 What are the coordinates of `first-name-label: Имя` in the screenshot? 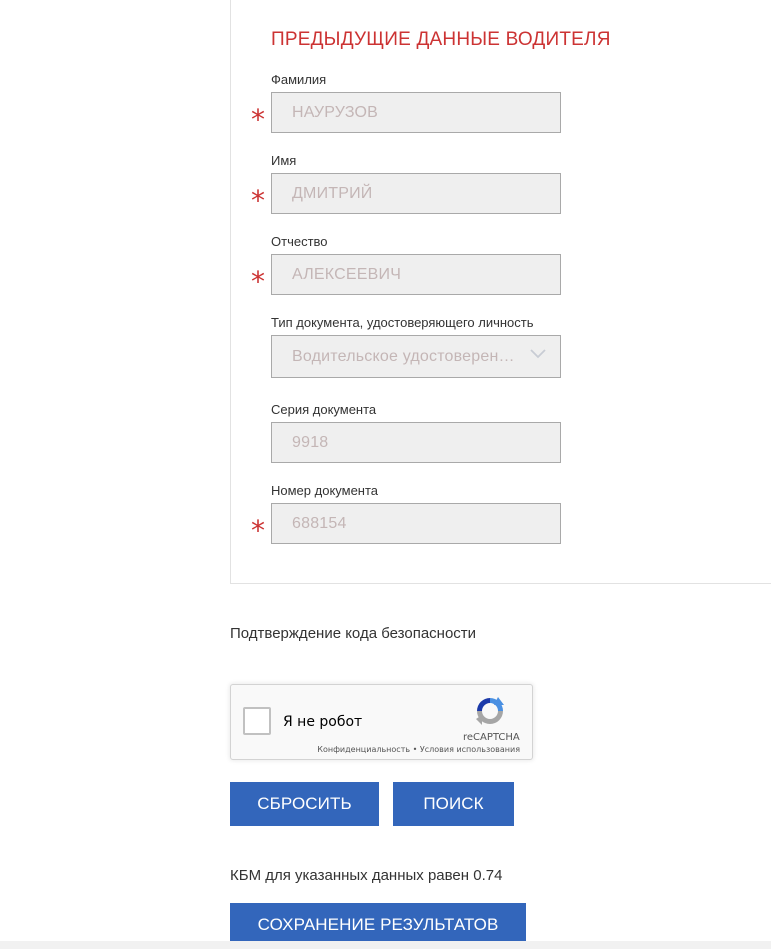 It's located at (284, 160).